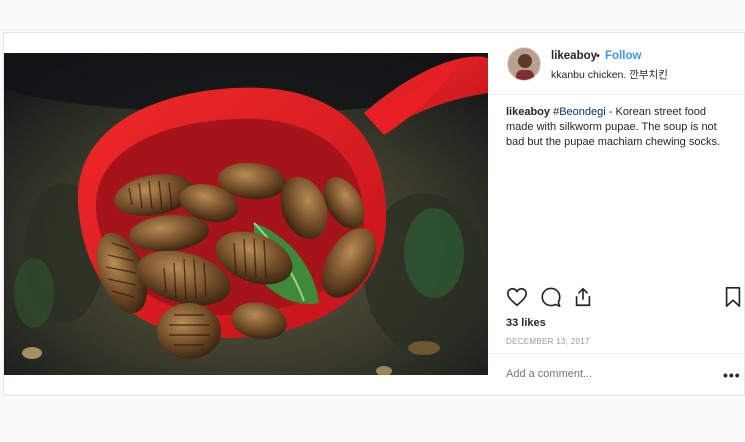  Describe the element at coordinates (579, 112) in the screenshot. I see `caption-hashtag: #Beondegi` at that location.